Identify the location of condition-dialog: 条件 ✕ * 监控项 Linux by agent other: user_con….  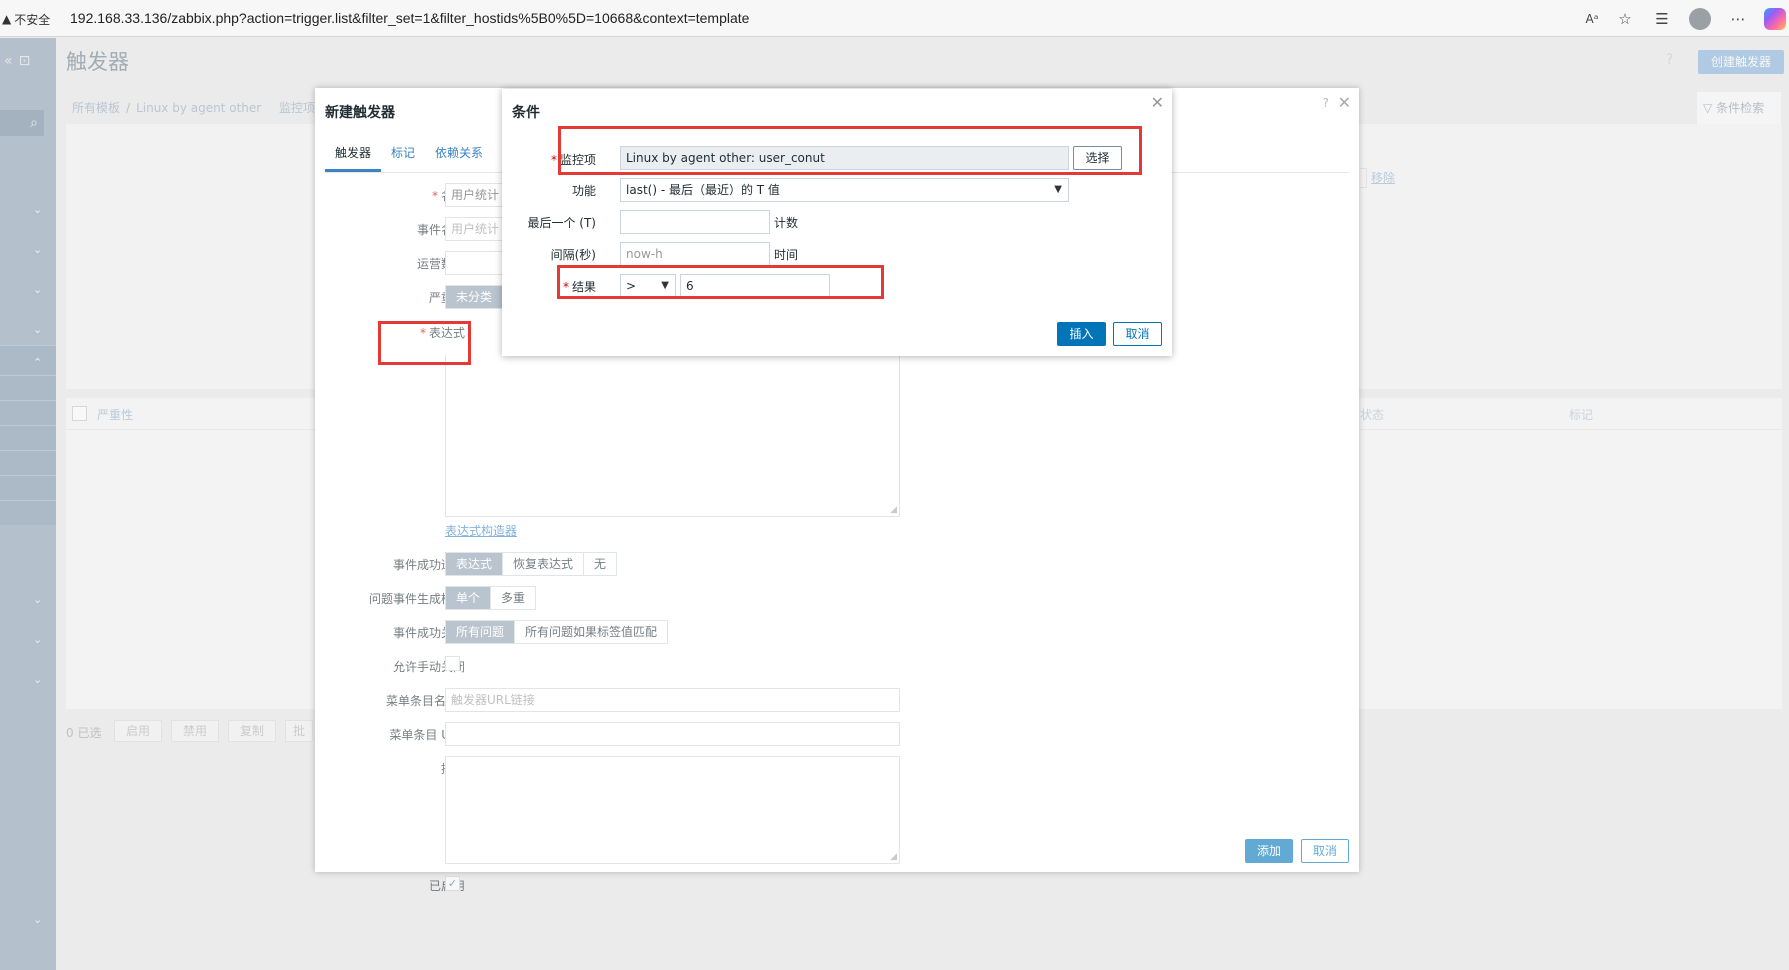
(837, 222).